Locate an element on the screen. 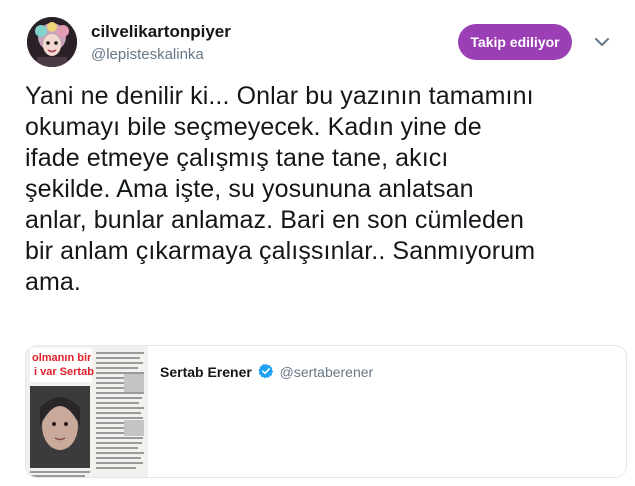 The height and width of the screenshot is (486, 635). author-display-name: cilvelikartonpiyer is located at coordinates (161, 32).